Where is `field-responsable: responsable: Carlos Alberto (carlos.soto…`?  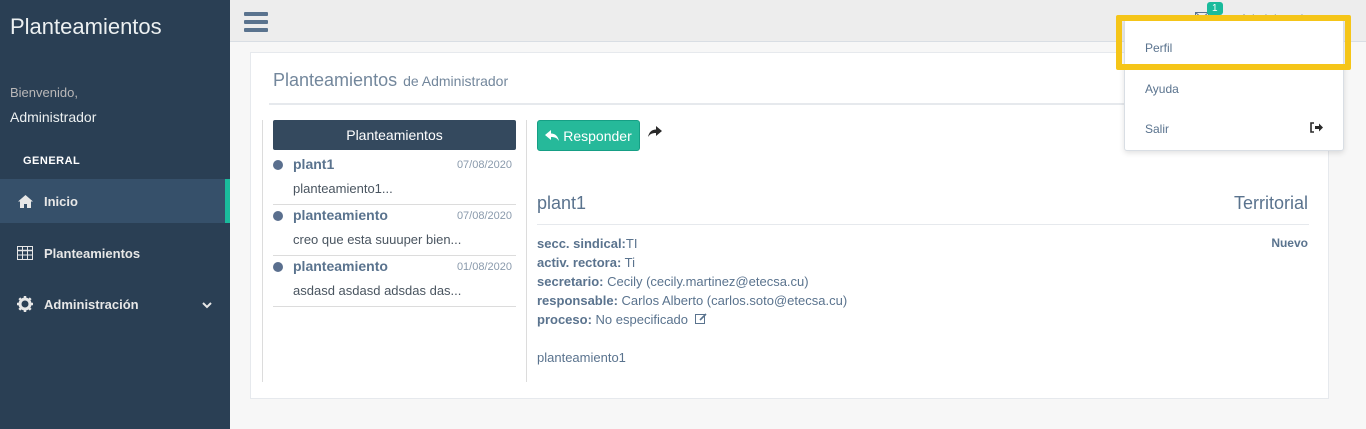 field-responsable: responsable: Carlos Alberto (carlos.soto… is located at coordinates (692, 300).